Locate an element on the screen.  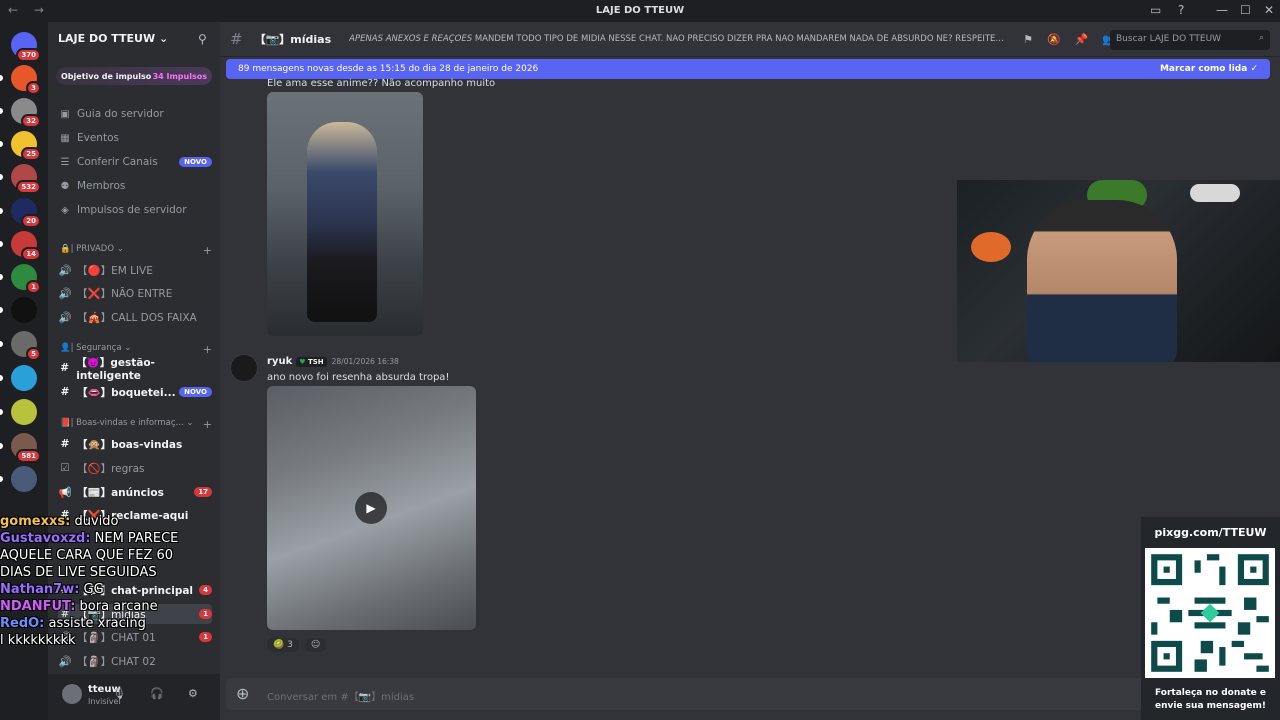
server-badge: 581 is located at coordinates (28, 456).